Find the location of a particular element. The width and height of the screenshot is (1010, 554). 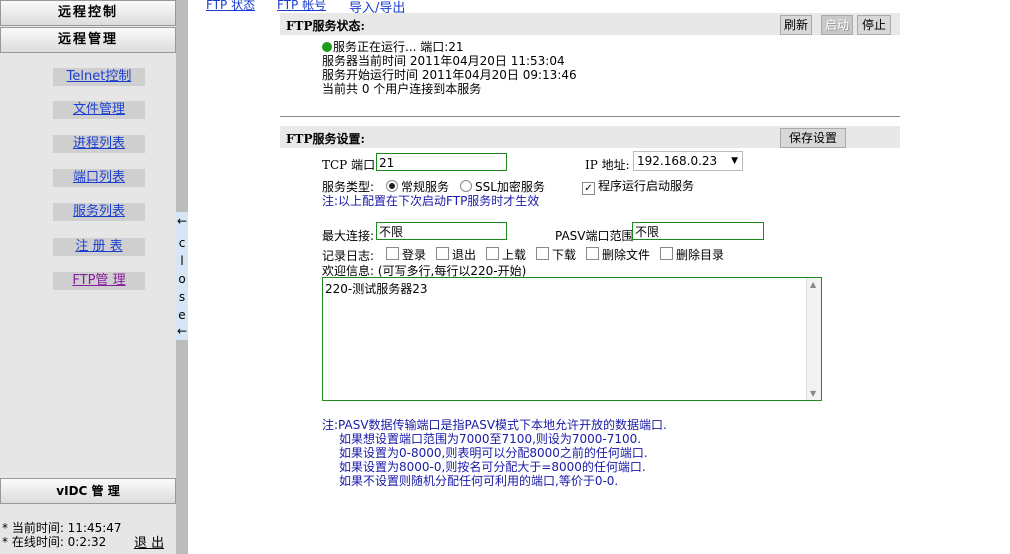

welcome-message-text: 220-测试服务器23 is located at coordinates (376, 289).